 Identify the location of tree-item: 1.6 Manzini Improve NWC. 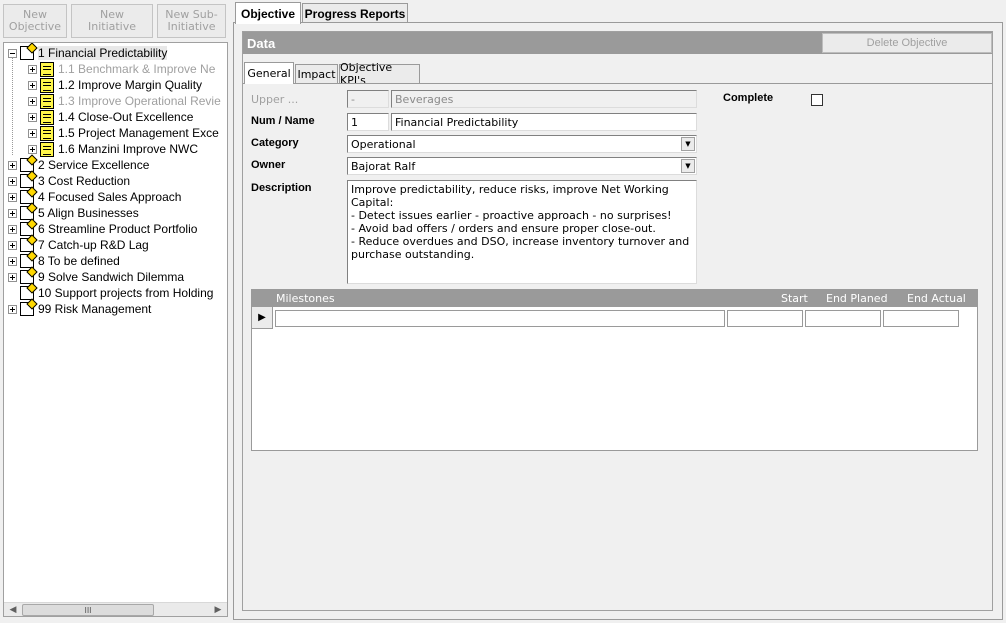
(113, 149).